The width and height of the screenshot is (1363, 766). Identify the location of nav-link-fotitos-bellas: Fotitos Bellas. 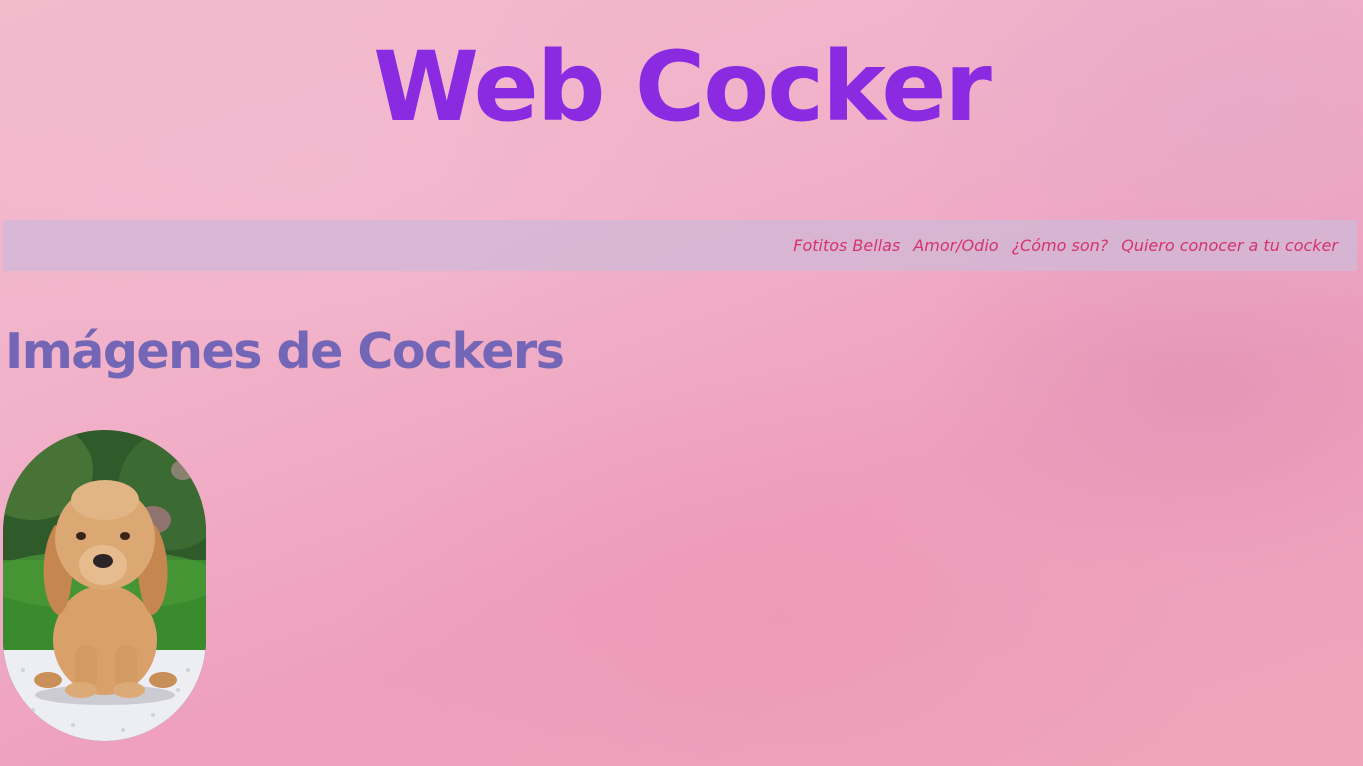
(846, 245).